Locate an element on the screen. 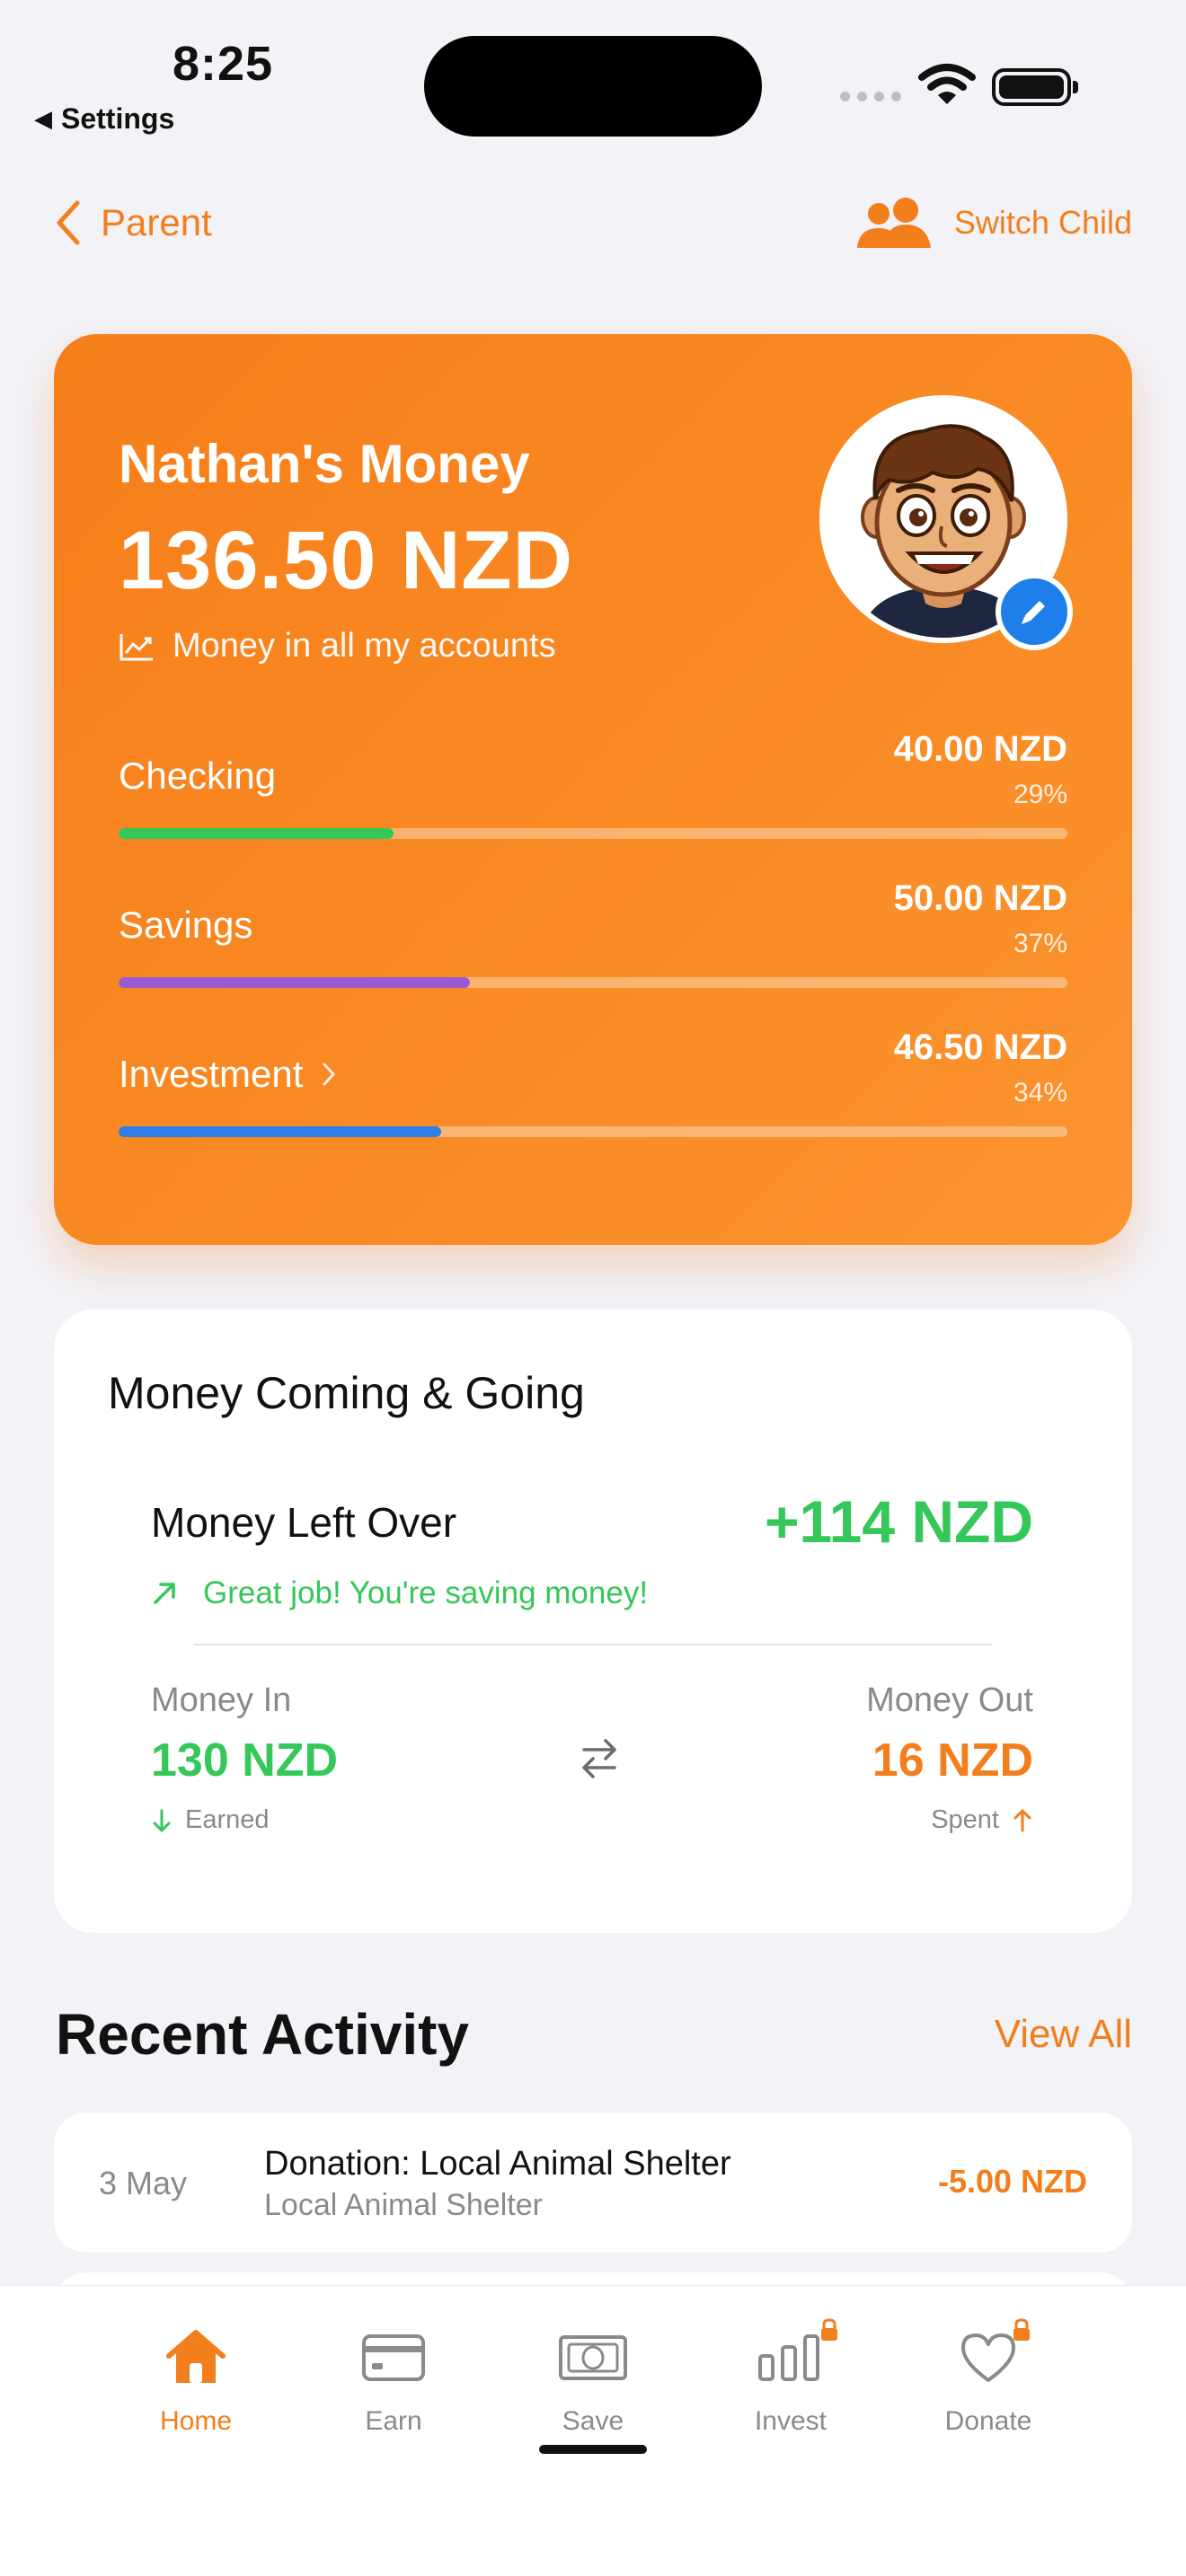  cellular-signal-icon is located at coordinates (870, 96).